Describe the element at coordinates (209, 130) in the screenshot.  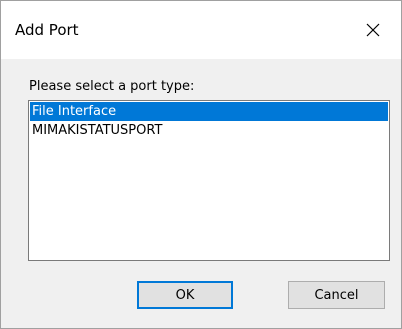
I see `list-item-mimakistatusport: MIMAKISTATUSPORT` at that location.